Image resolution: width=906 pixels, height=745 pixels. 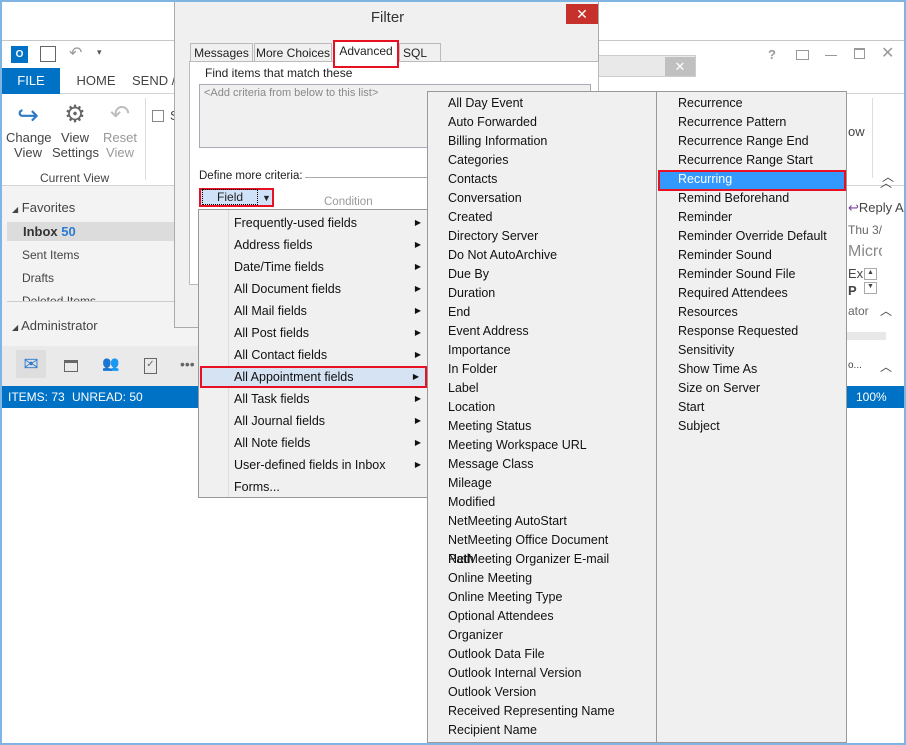 What do you see at coordinates (752, 103) in the screenshot?
I see `submenu-item: Recurrence` at bounding box center [752, 103].